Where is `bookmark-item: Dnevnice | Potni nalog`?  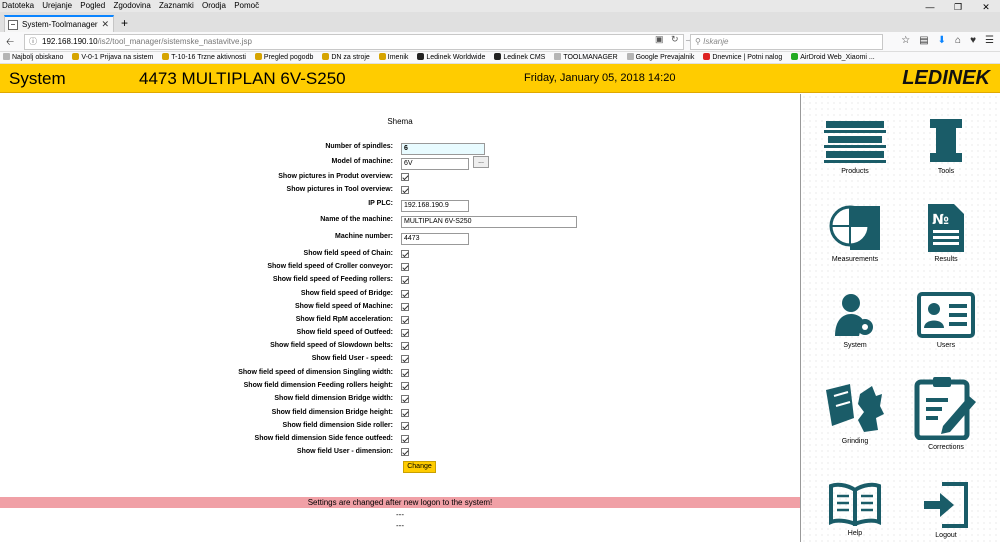 bookmark-item: Dnevnice | Potni nalog is located at coordinates (742, 57).